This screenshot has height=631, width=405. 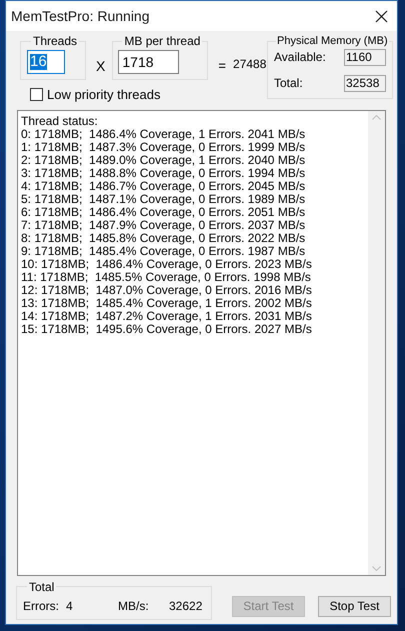 What do you see at coordinates (103, 95) in the screenshot?
I see `checkbox-label: Low priority threads` at bounding box center [103, 95].